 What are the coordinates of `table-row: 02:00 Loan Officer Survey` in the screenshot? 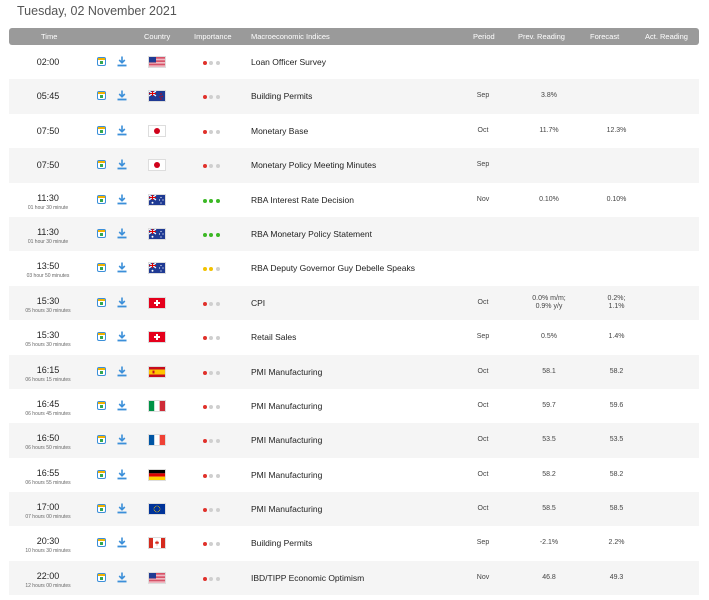 It's located at (354, 62).